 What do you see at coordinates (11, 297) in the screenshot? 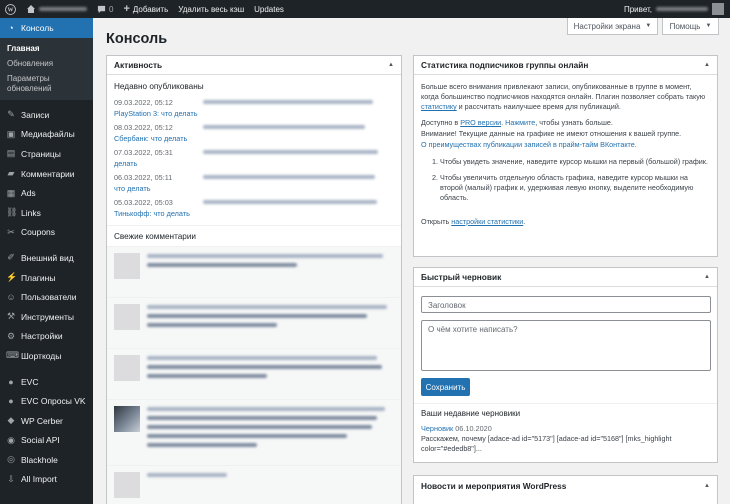
I see `users-icon: ☺` at bounding box center [11, 297].